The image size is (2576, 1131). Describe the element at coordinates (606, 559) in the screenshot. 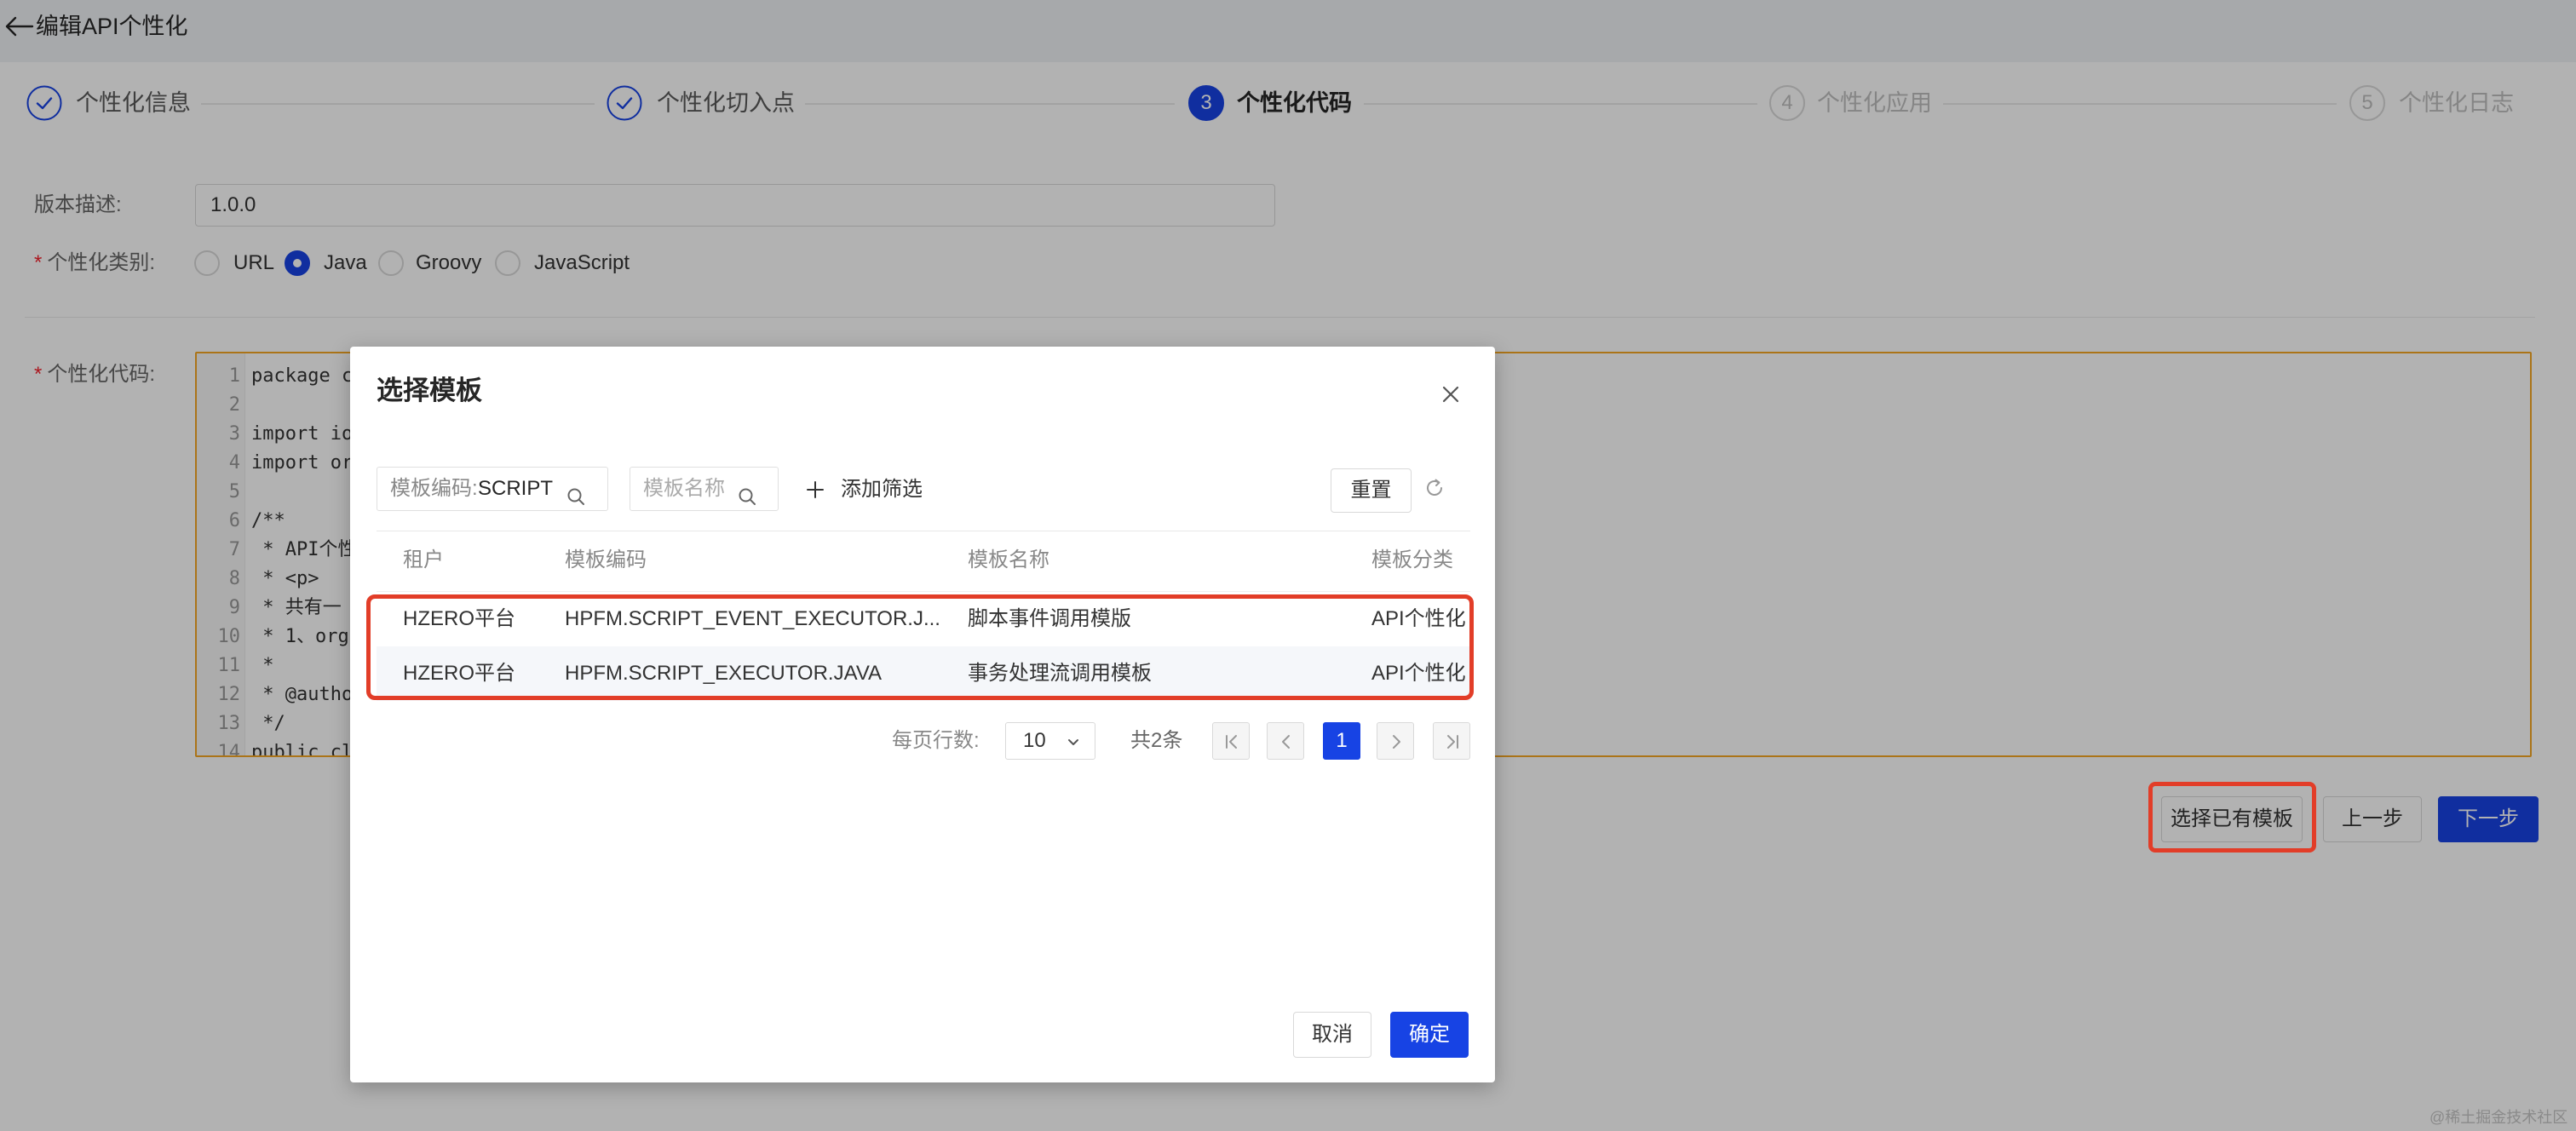

I see `column-header-code: 模板编码` at that location.